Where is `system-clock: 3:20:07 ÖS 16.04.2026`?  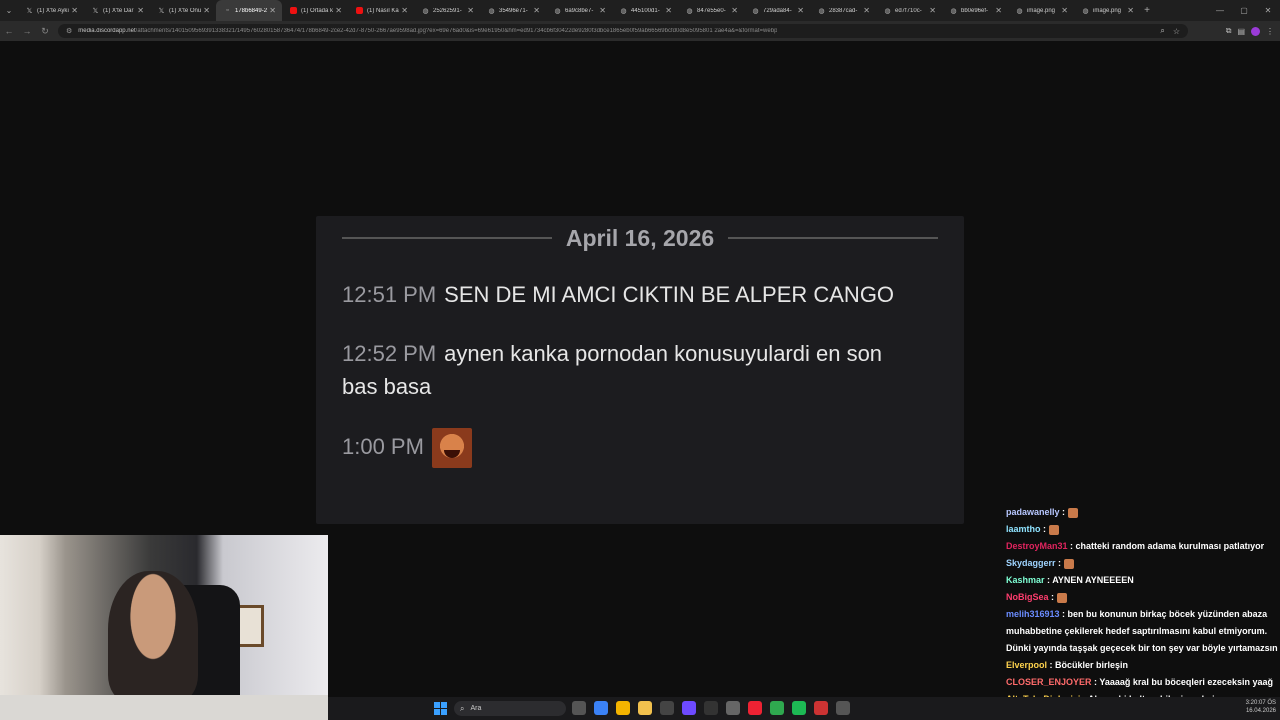
system-clock: 3:20:07 ÖS 16.04.2026 is located at coordinates (1261, 707).